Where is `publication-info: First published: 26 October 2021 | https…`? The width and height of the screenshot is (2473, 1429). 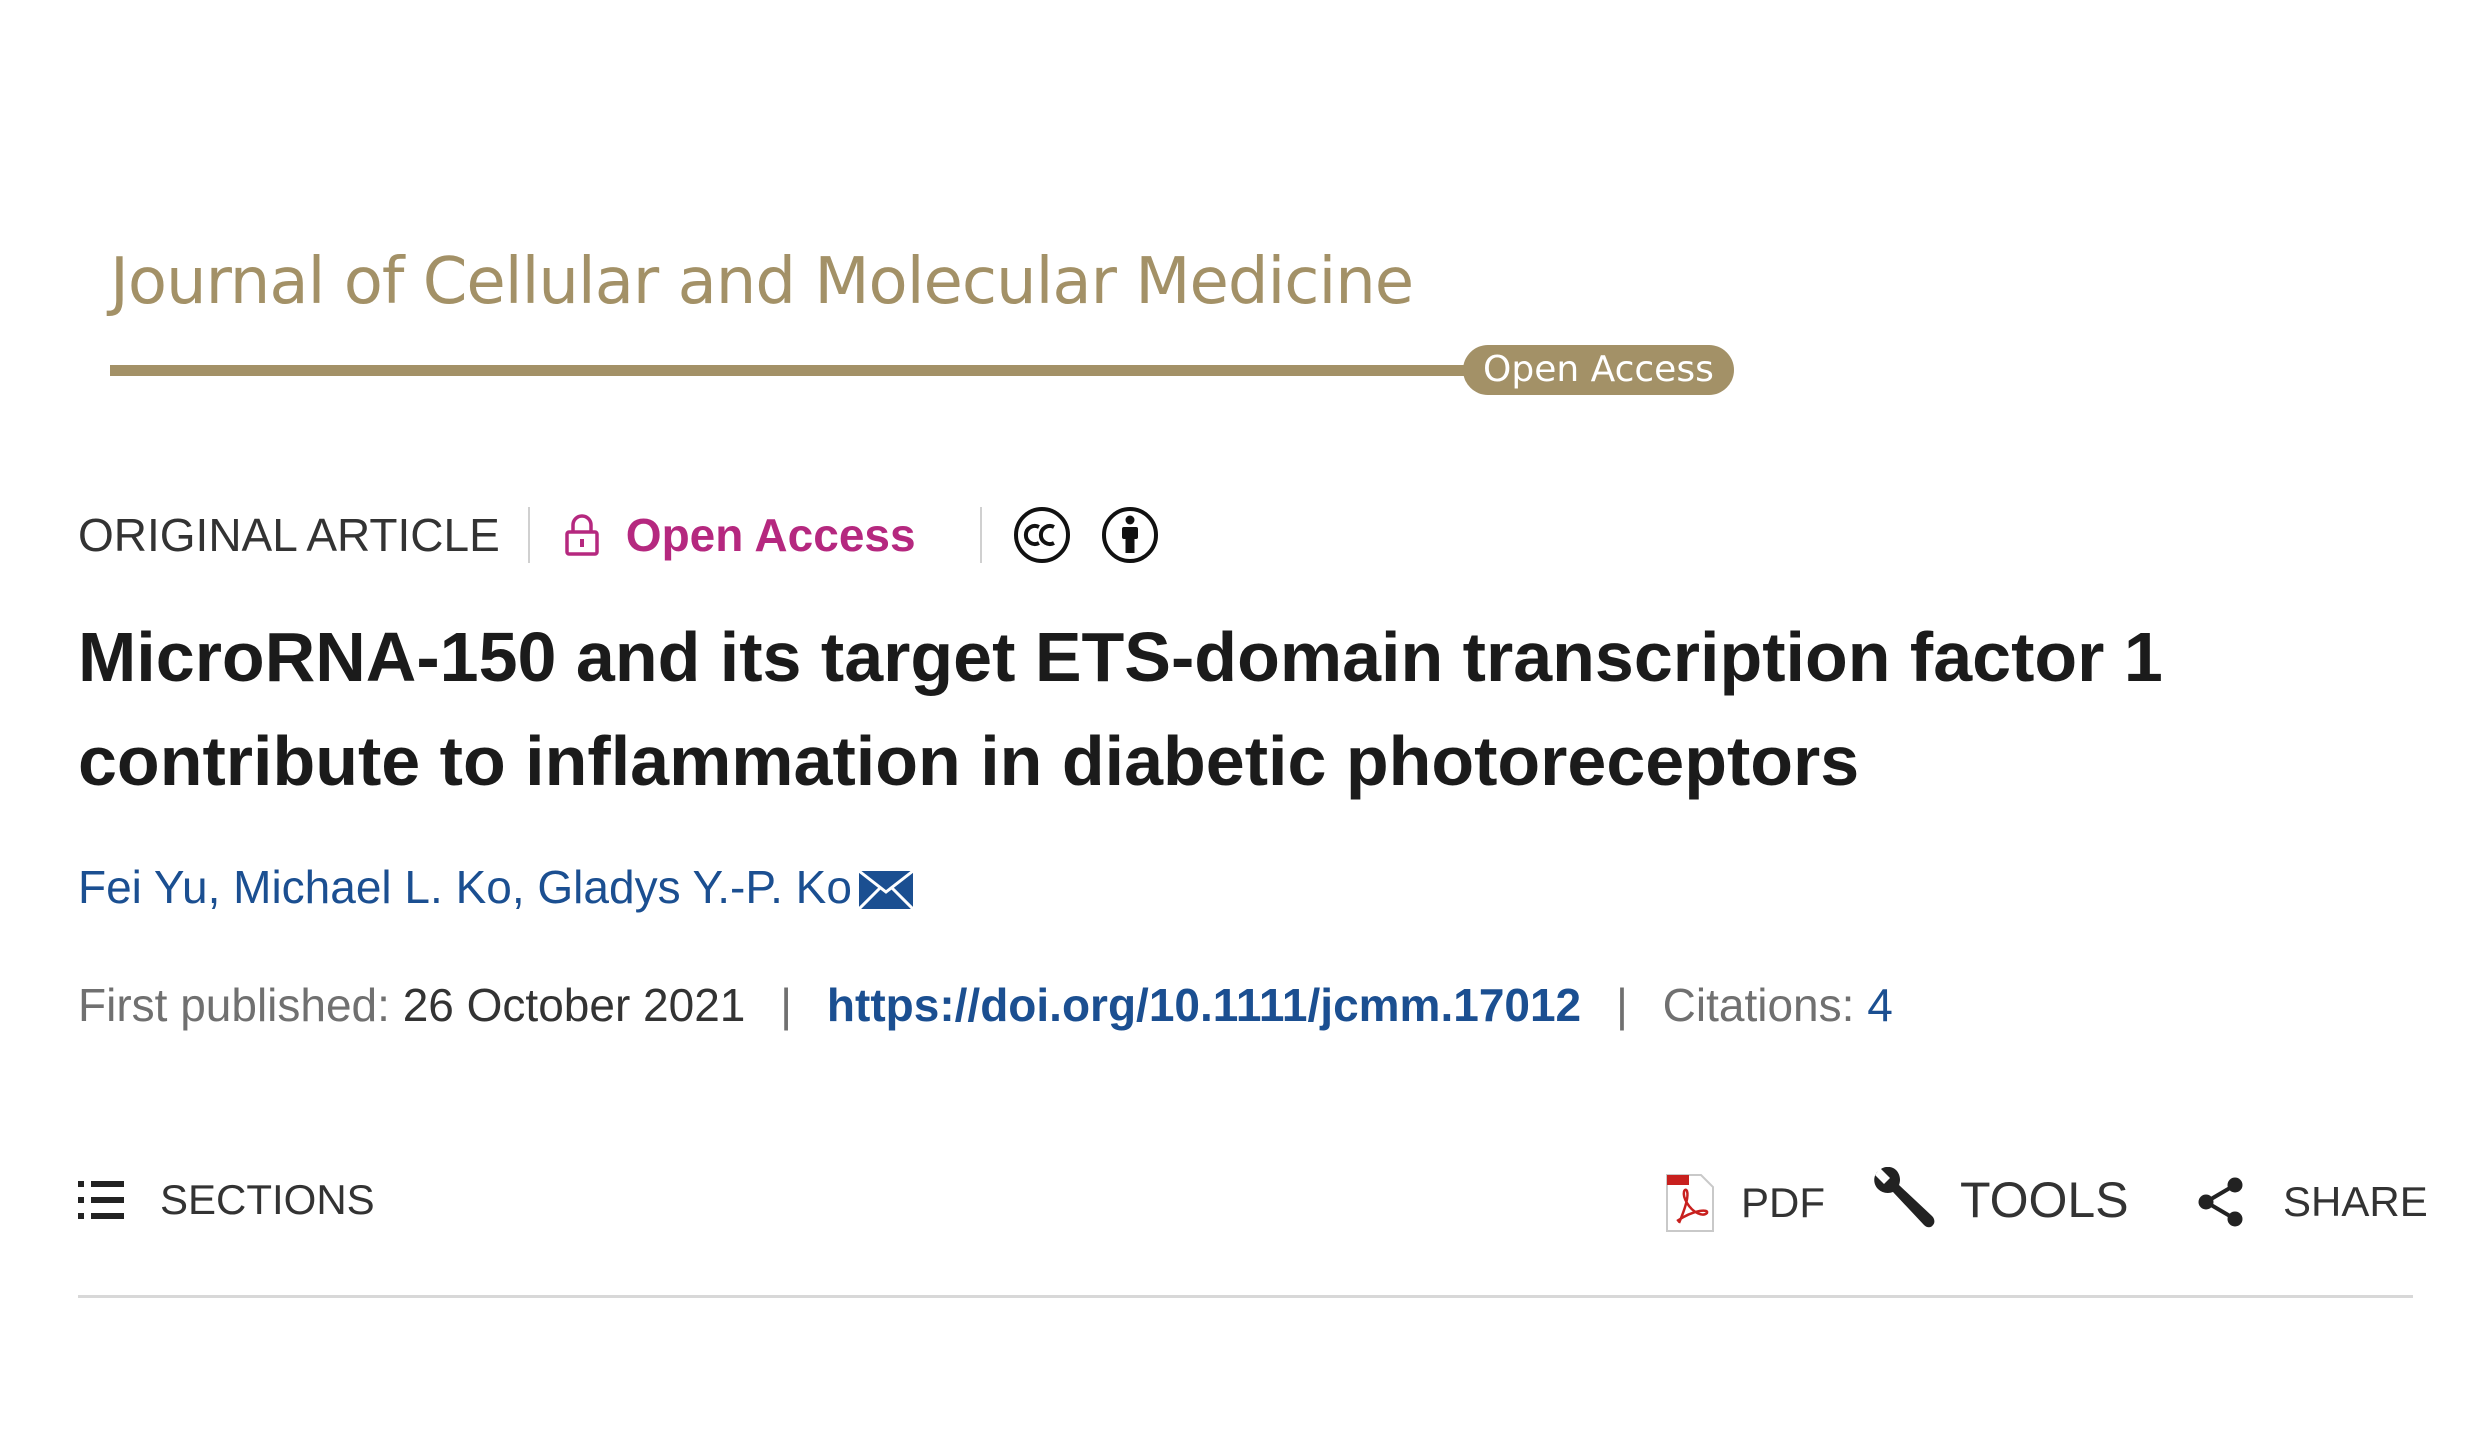 publication-info: First published: 26 October 2021 | https… is located at coordinates (985, 1005).